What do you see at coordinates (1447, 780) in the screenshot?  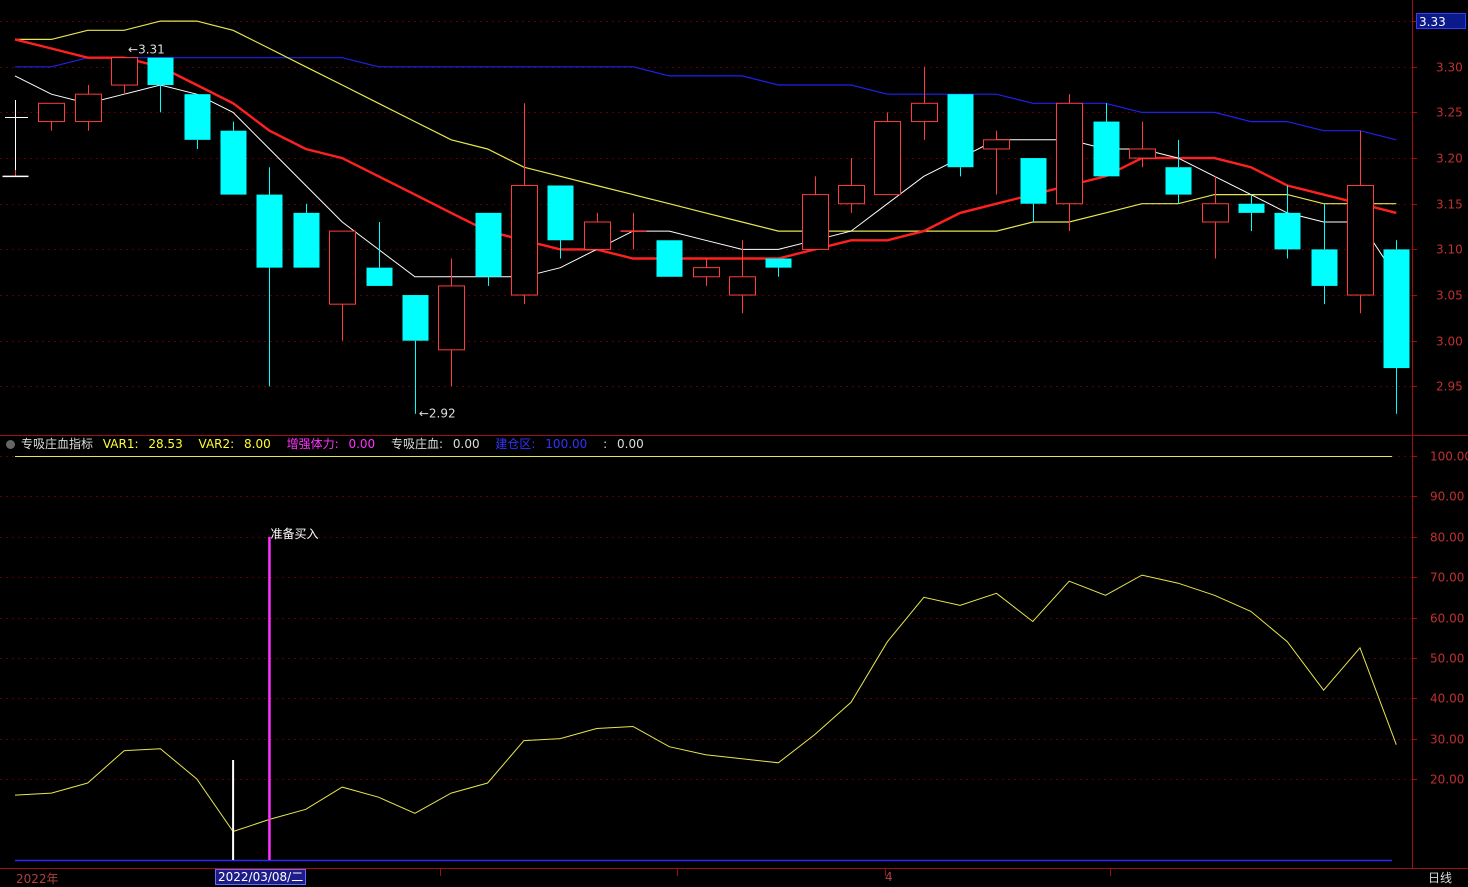 I see `indicator-y-tick-label: 20.00` at bounding box center [1447, 780].